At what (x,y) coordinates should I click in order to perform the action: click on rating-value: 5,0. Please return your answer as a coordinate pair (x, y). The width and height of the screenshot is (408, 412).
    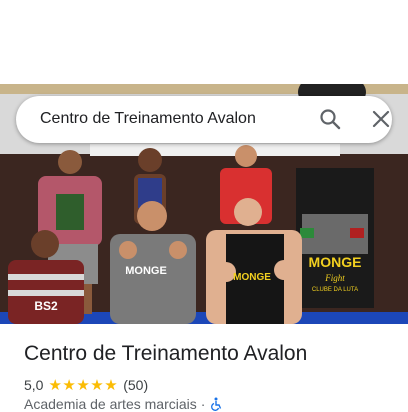
    Looking at the image, I should click on (34, 385).